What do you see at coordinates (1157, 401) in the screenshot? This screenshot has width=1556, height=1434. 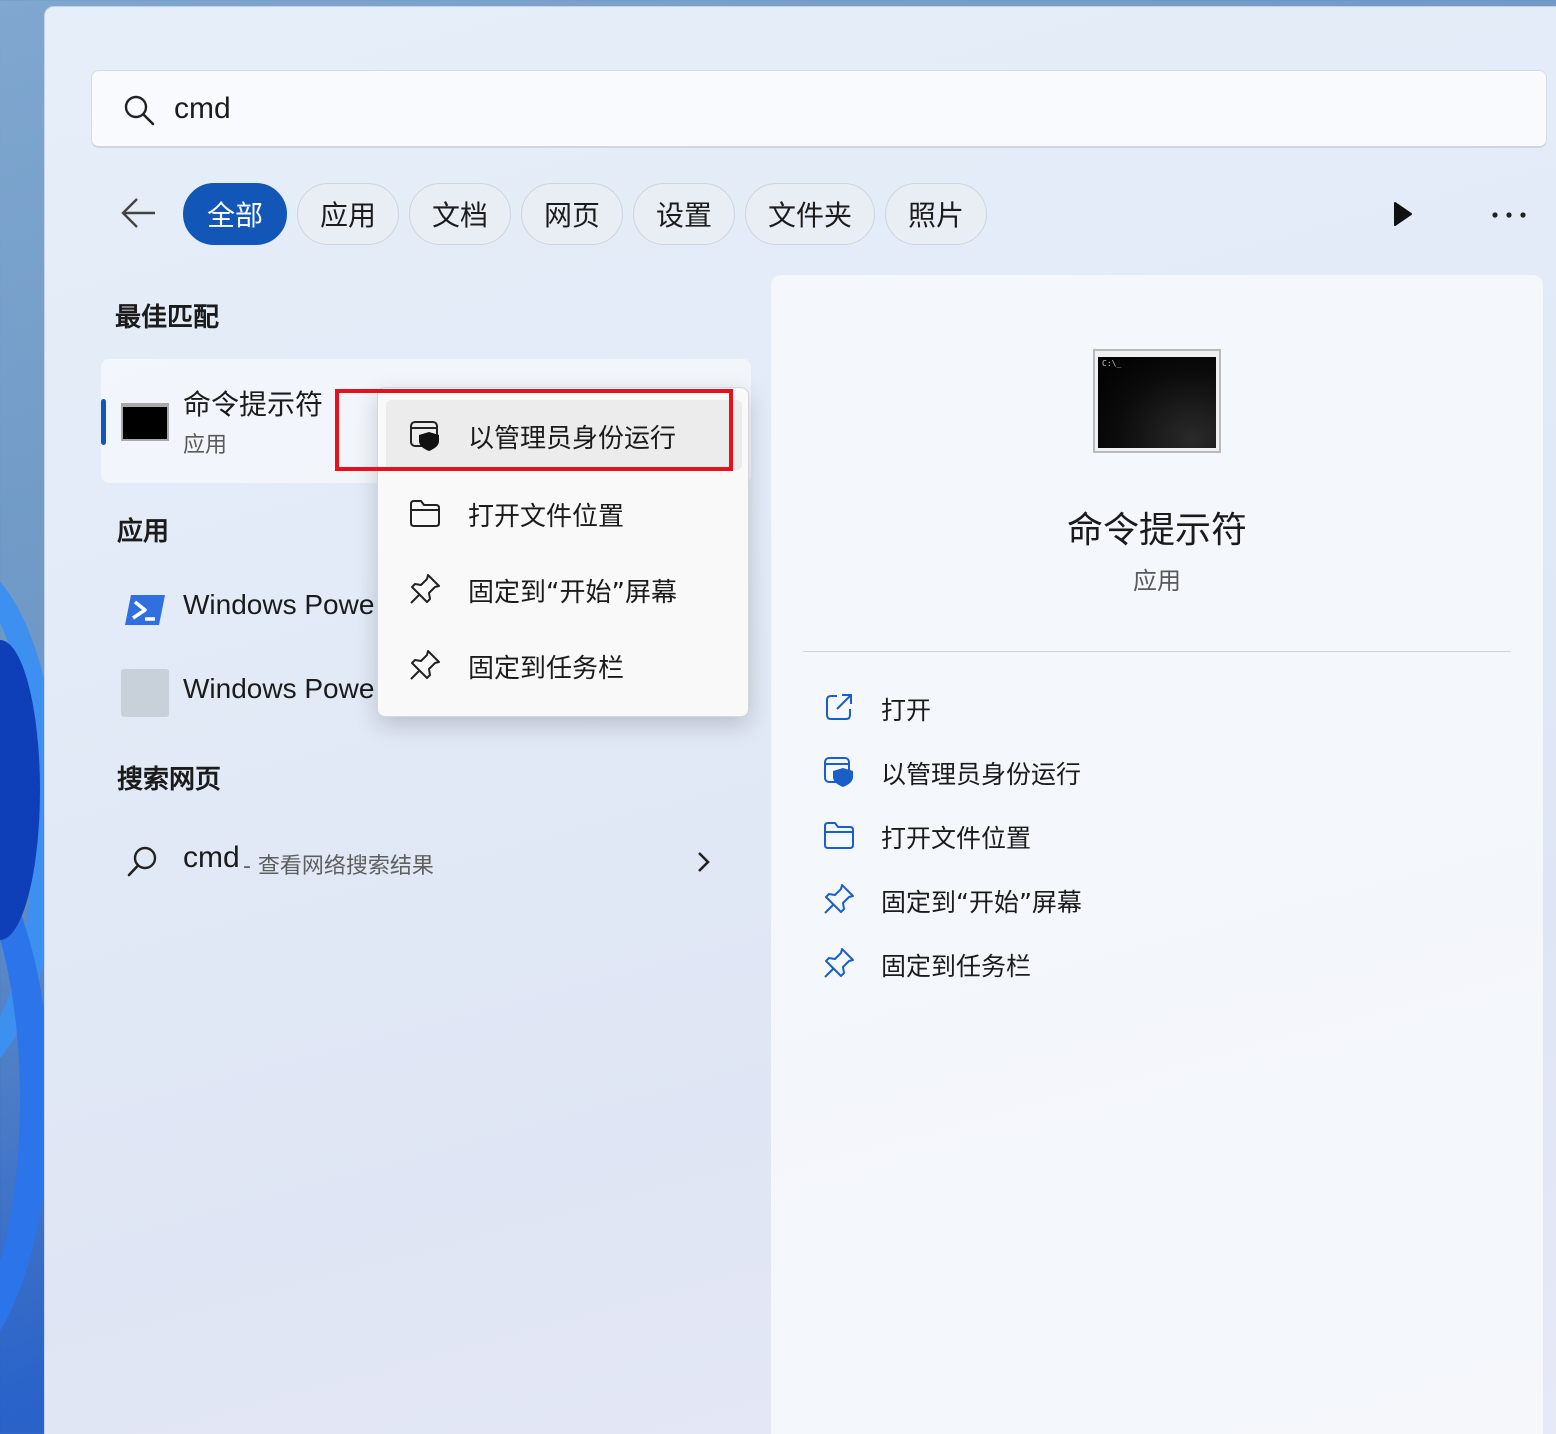 I see `command-prompt-large-icon: C:\_` at bounding box center [1157, 401].